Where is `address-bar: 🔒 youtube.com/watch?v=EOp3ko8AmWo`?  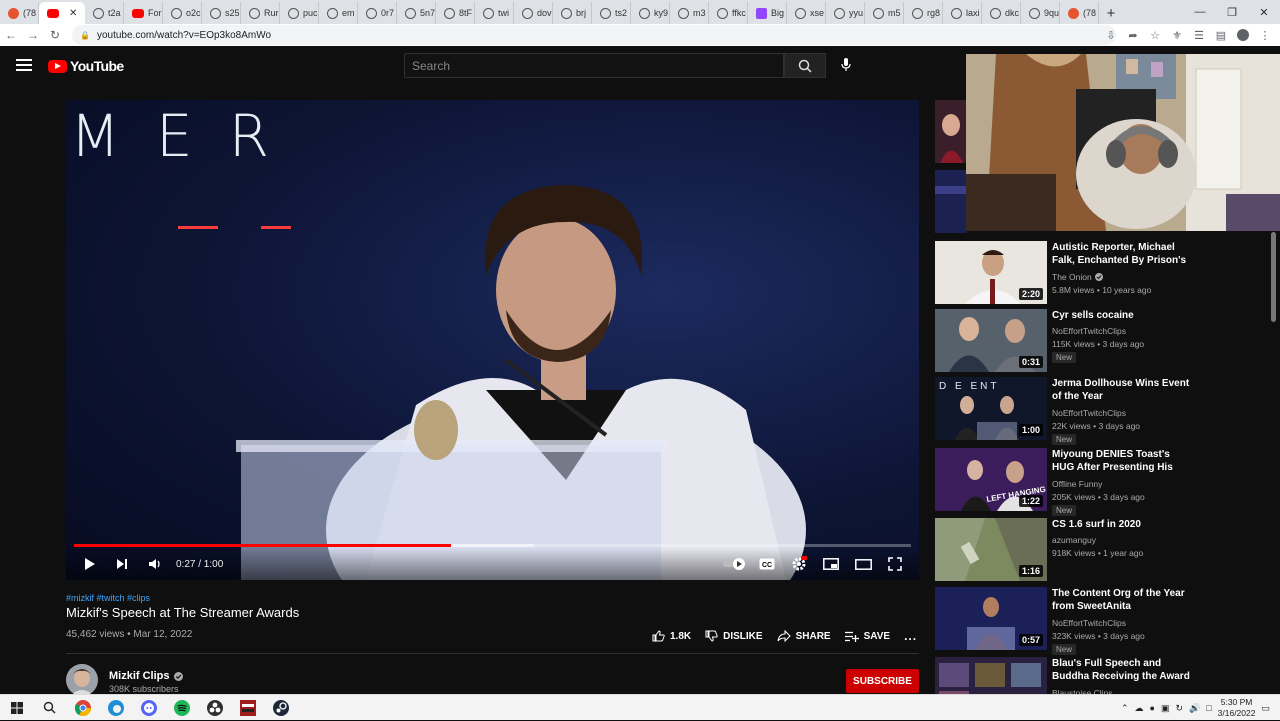 address-bar: 🔒 youtube.com/watch?v=EOp3ko8AmWo is located at coordinates (594, 35).